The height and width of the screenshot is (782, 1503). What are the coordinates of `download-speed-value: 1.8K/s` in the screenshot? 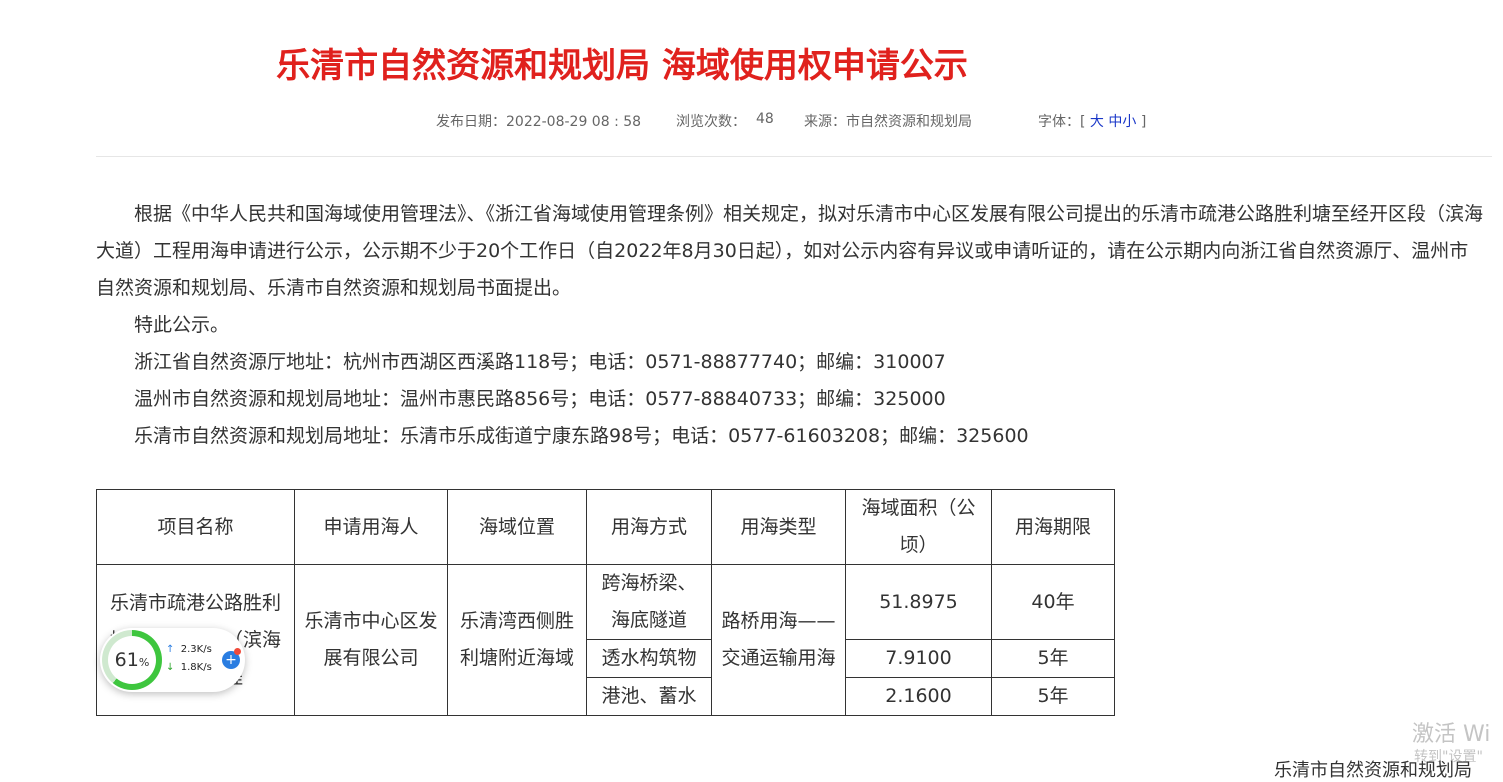 It's located at (196, 667).